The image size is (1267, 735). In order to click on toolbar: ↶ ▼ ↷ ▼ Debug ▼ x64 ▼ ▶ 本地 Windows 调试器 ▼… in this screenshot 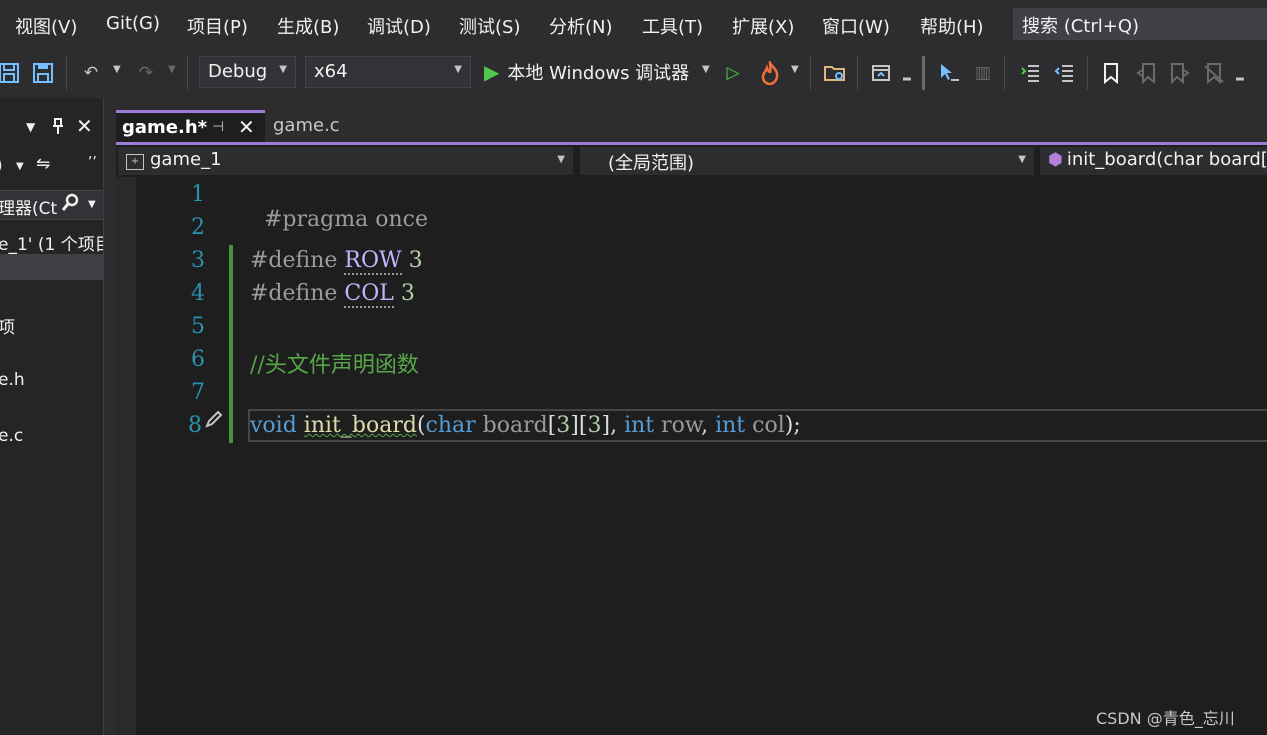, I will do `click(633, 74)`.